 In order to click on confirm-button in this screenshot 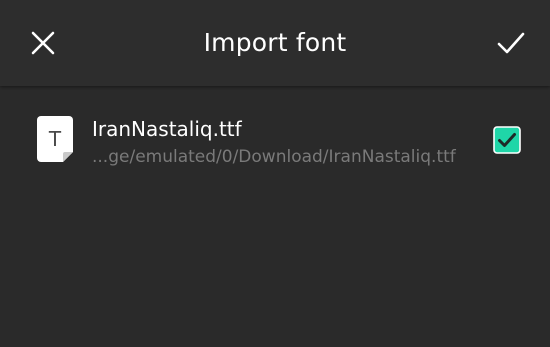, I will do `click(511, 43)`.